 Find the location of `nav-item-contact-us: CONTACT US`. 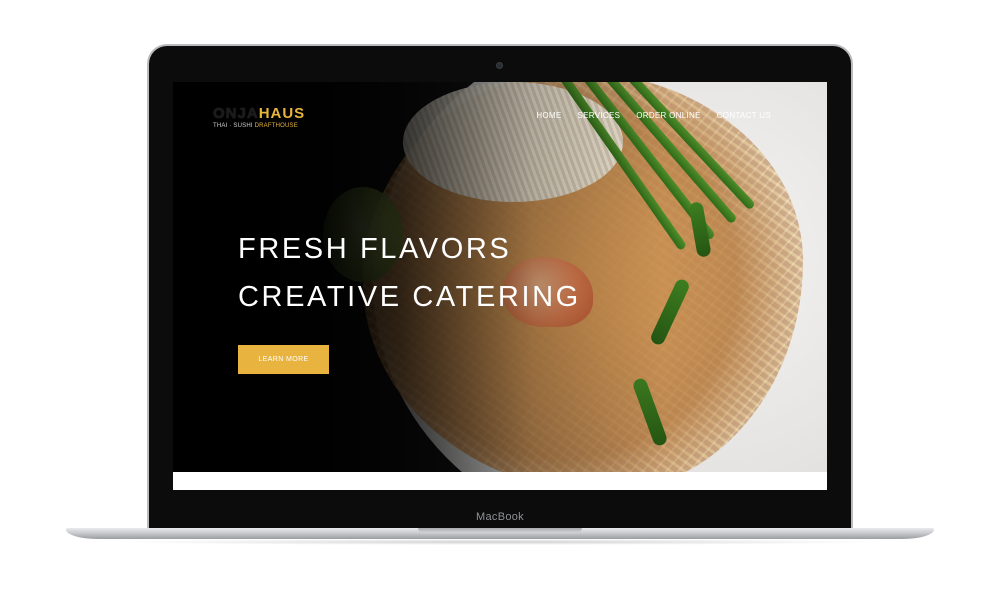

nav-item-contact-us: CONTACT US is located at coordinates (744, 115).